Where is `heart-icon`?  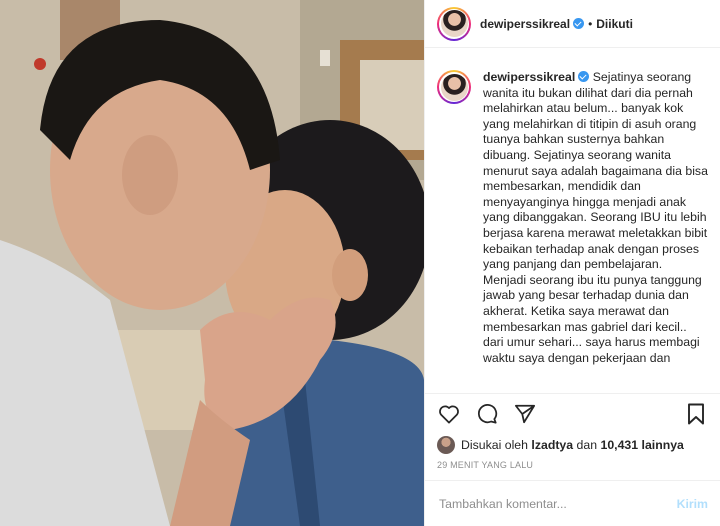
heart-icon is located at coordinates (449, 414).